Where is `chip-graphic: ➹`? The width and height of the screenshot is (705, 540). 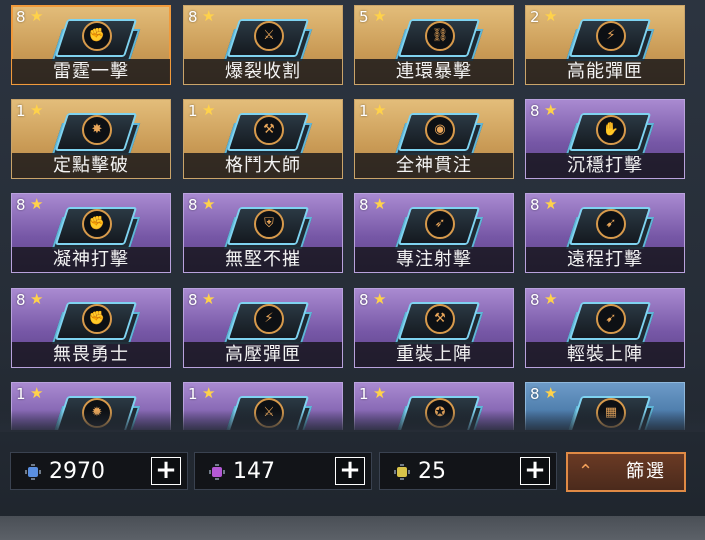
chip-graphic: ➹ is located at coordinates (609, 321).